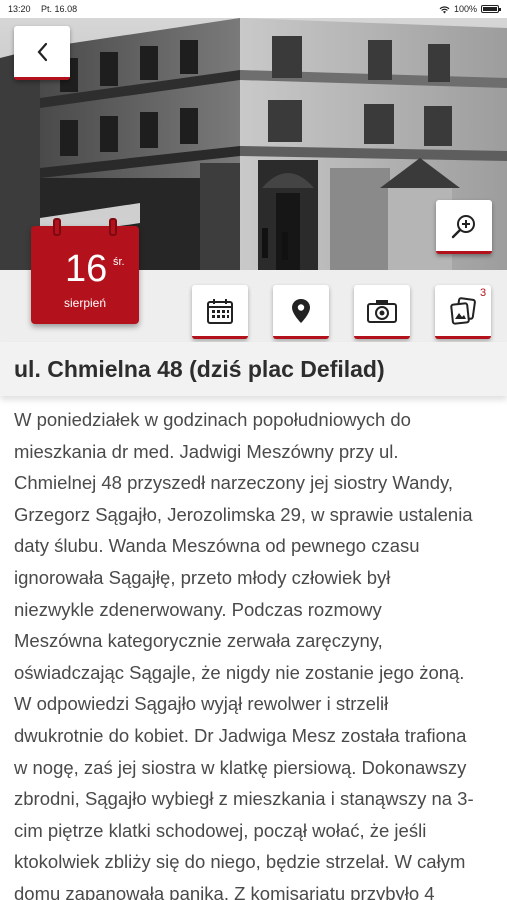 The image size is (507, 900). I want to click on camera-button, so click(382, 312).